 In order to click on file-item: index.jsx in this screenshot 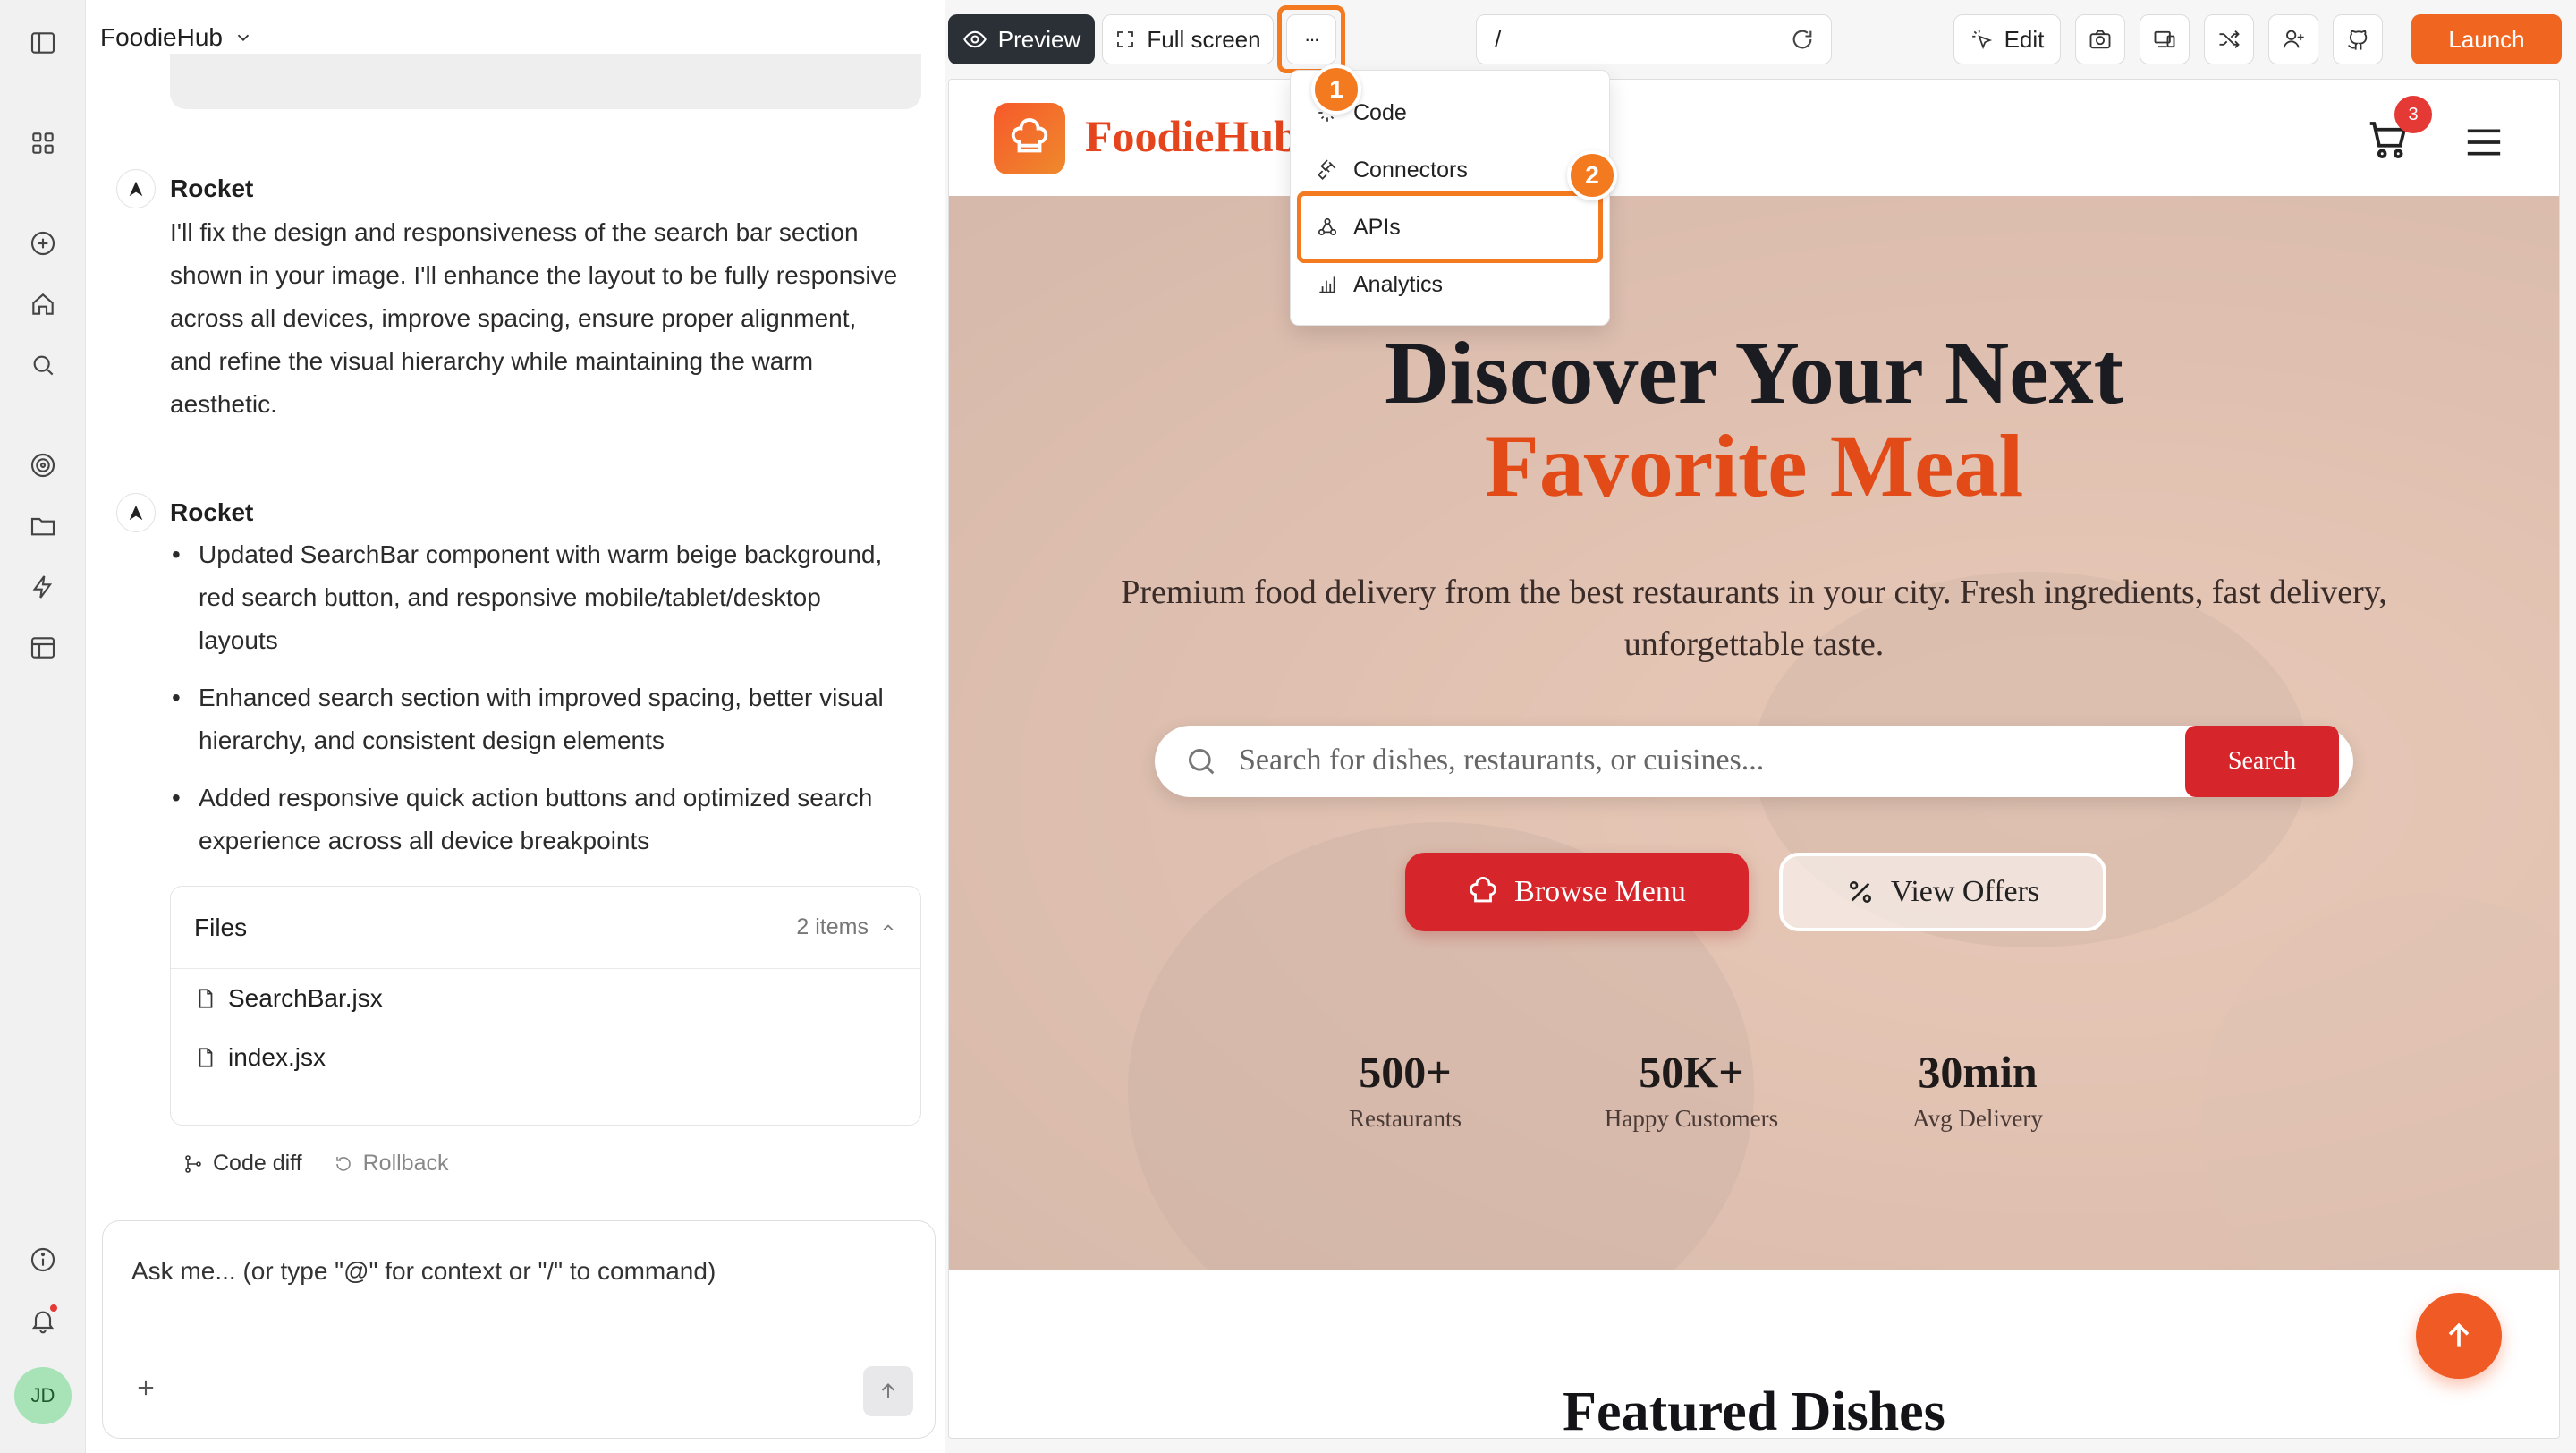, I will do `click(545, 1057)`.